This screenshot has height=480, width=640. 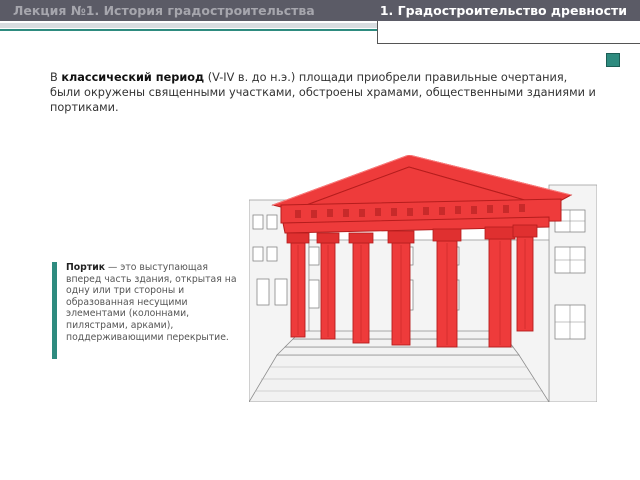 I want to click on pediment, so click(x=422, y=194).